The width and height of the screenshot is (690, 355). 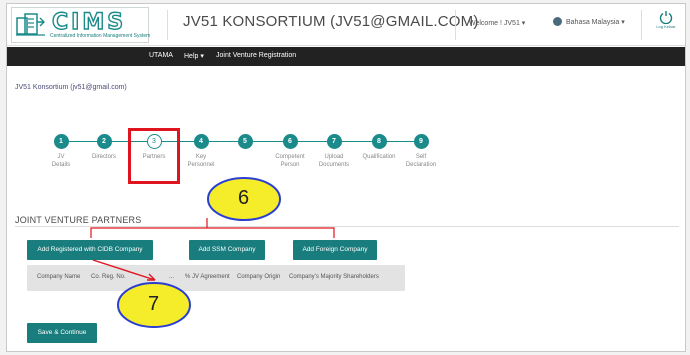 What do you see at coordinates (61, 165) in the screenshot?
I see `step-label-line2: Details` at bounding box center [61, 165].